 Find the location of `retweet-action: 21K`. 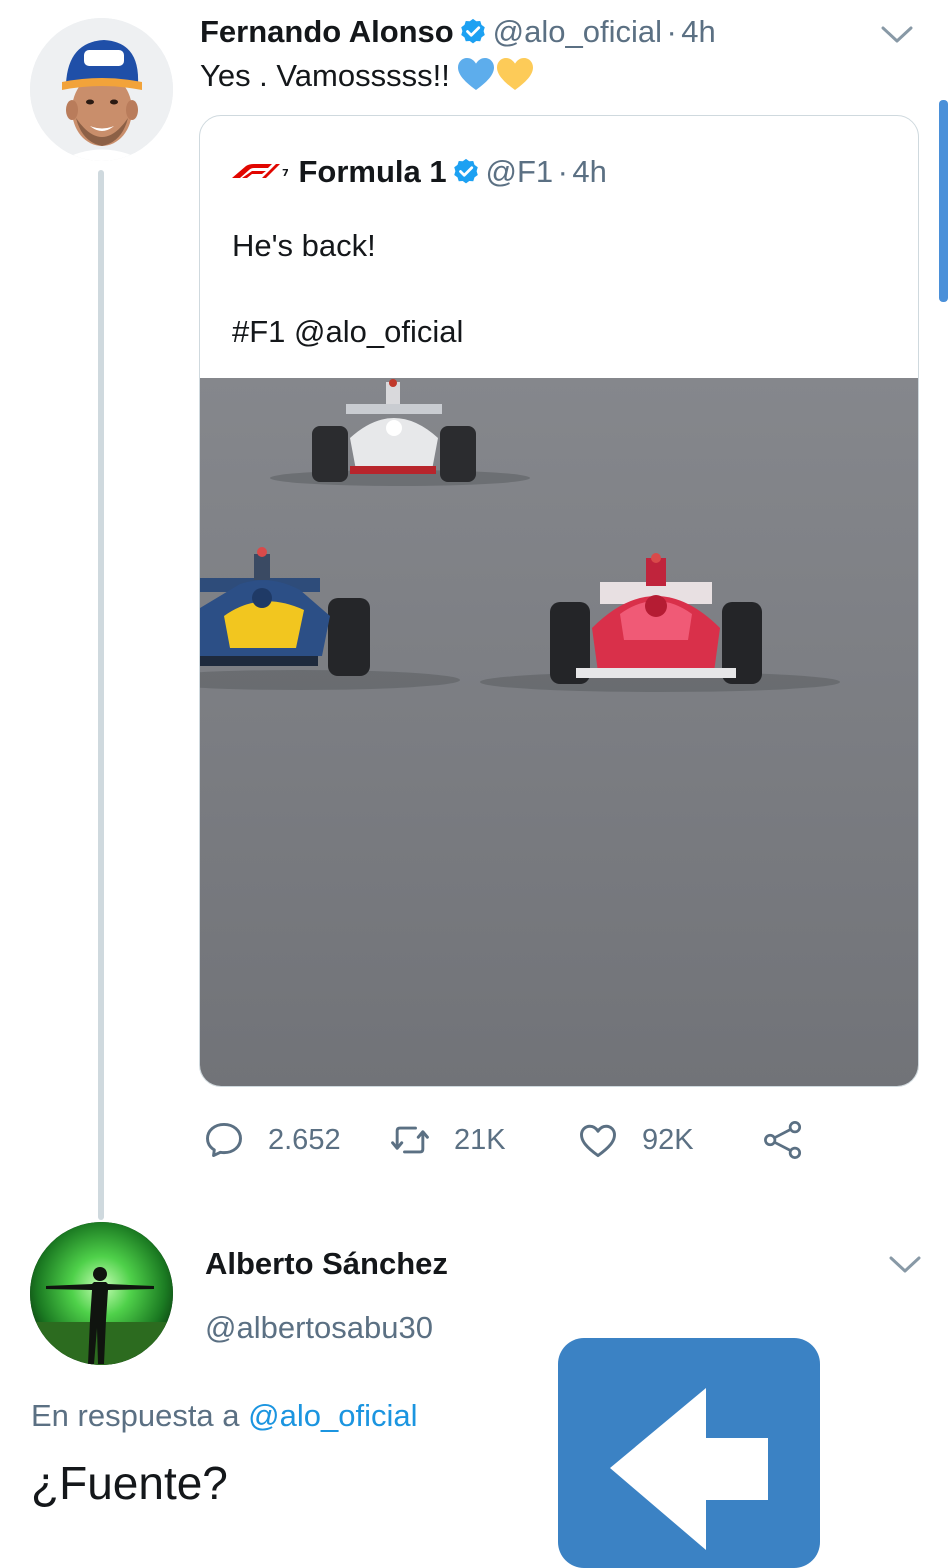

retweet-action: 21K is located at coordinates (447, 1140).